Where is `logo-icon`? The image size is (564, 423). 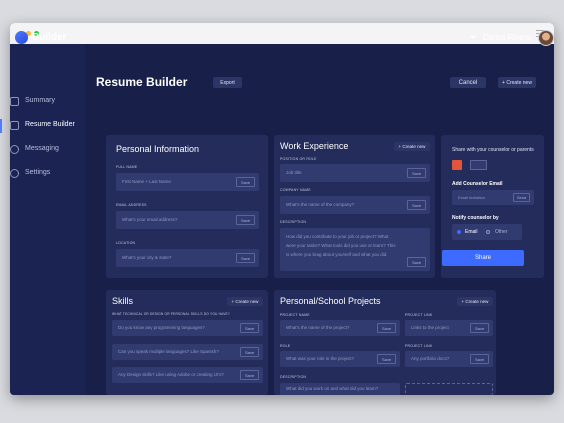 logo-icon is located at coordinates (21, 37).